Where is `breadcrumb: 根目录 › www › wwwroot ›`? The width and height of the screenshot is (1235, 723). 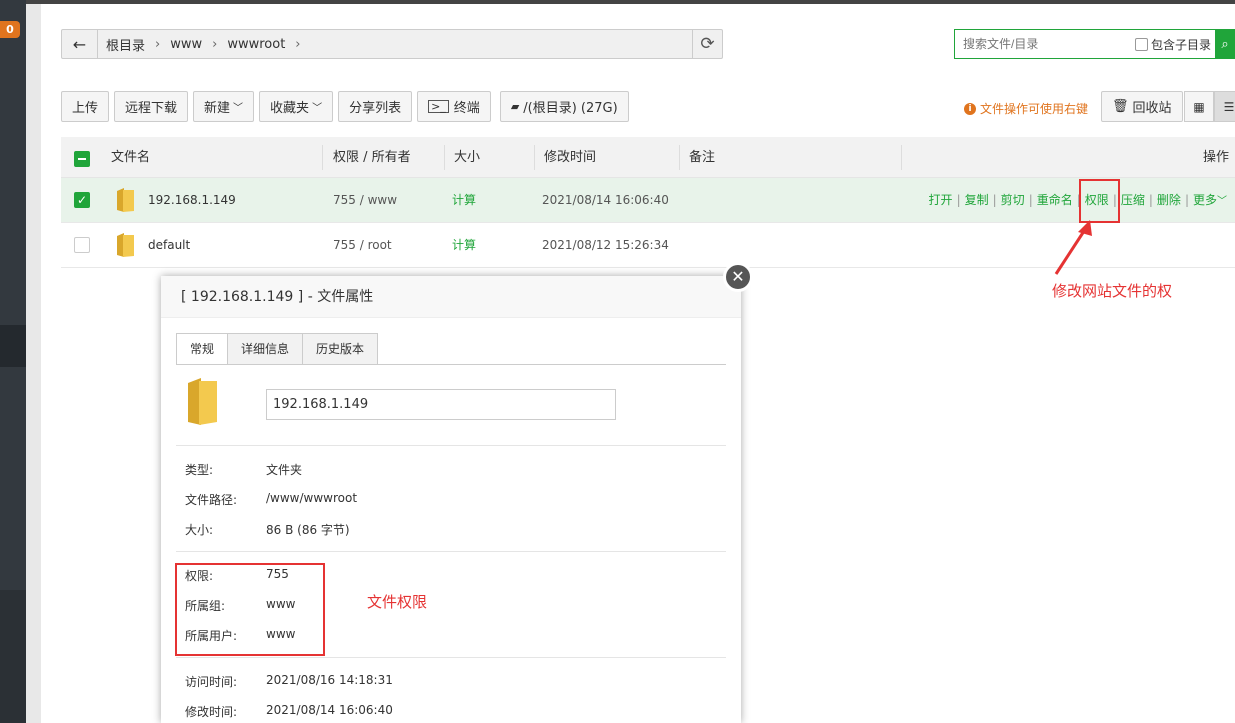 breadcrumb: 根目录 › www › wwwroot › is located at coordinates (395, 44).